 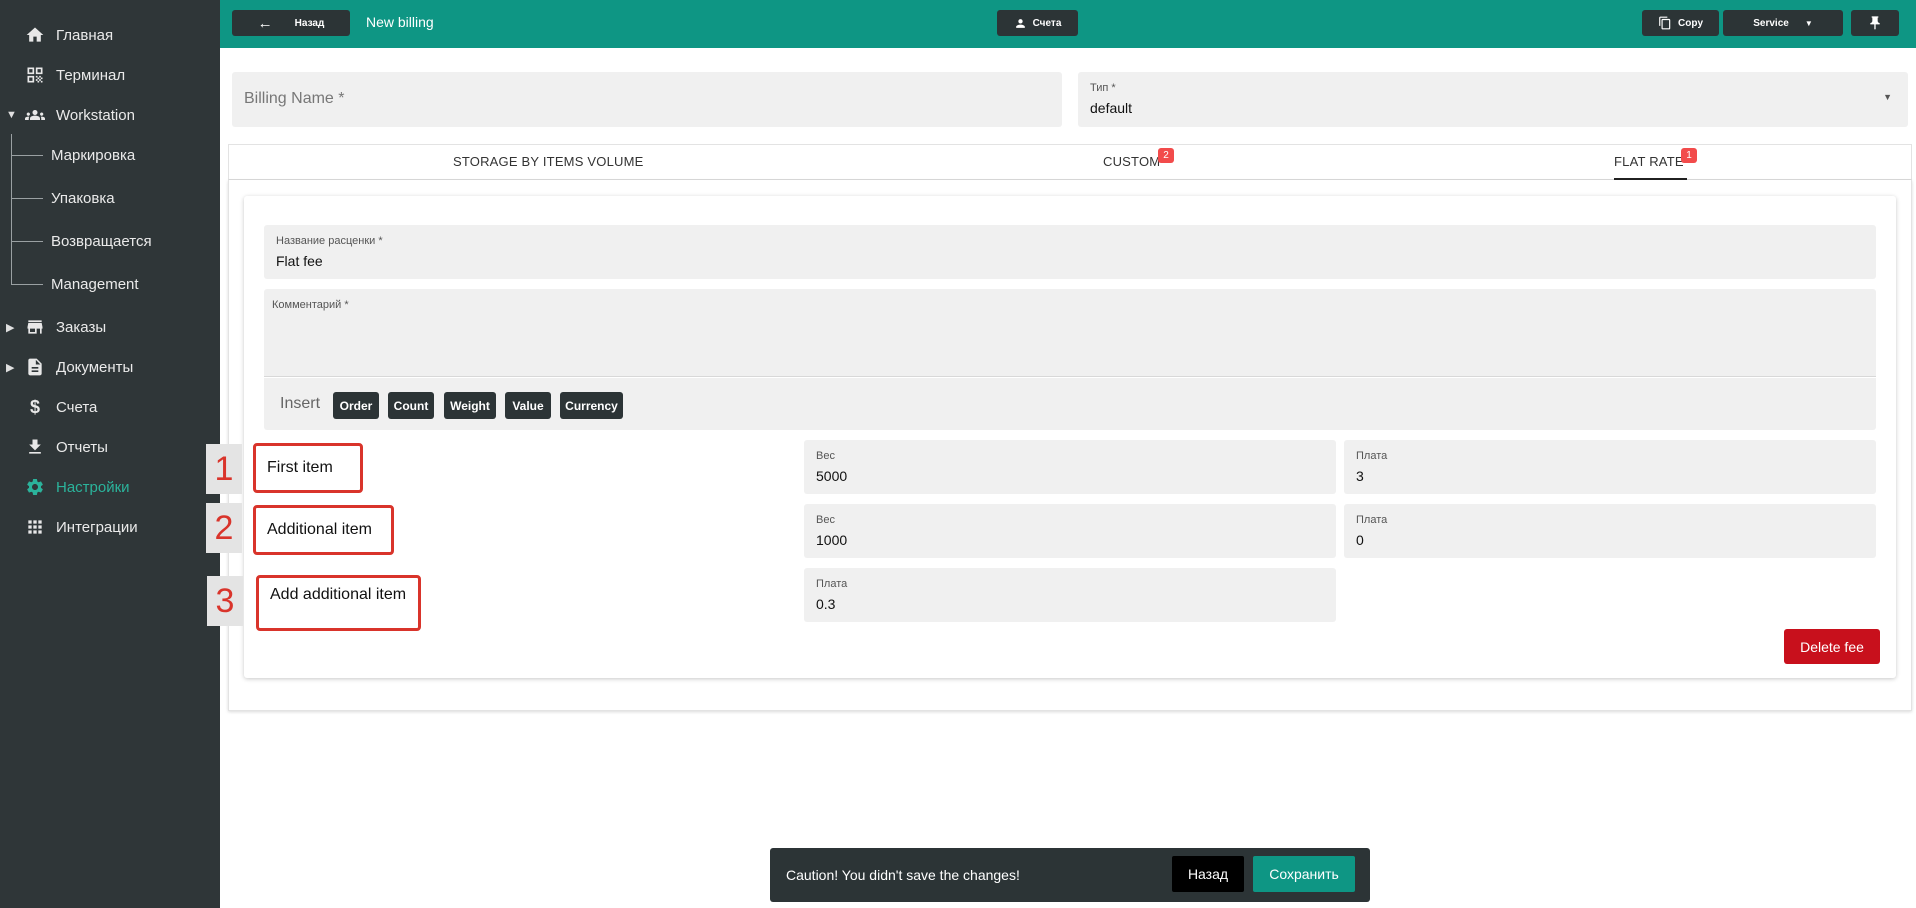 What do you see at coordinates (826, 604) in the screenshot?
I see `fee-value: 0.3` at bounding box center [826, 604].